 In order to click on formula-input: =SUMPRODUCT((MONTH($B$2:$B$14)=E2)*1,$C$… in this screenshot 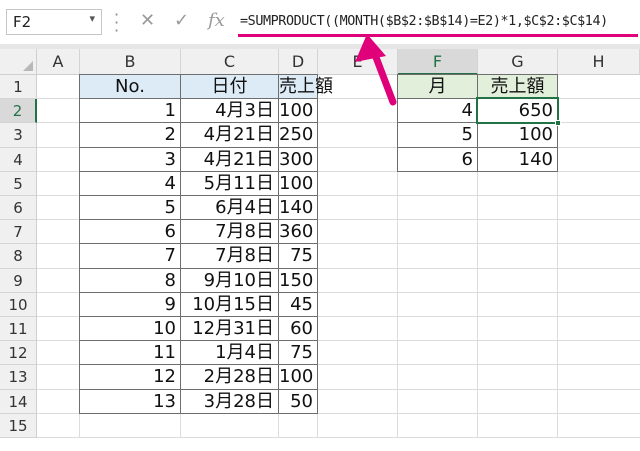, I will do `click(439, 22)`.